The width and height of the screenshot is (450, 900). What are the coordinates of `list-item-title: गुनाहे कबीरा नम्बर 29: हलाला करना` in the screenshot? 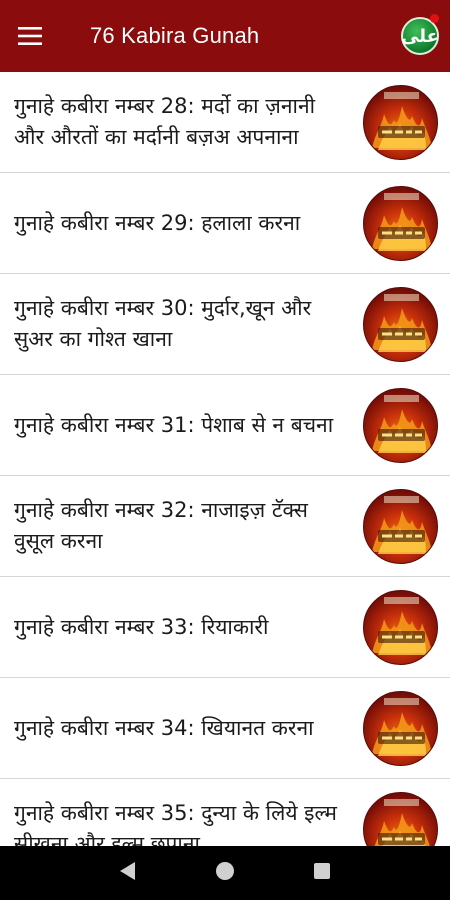 It's located at (157, 222).